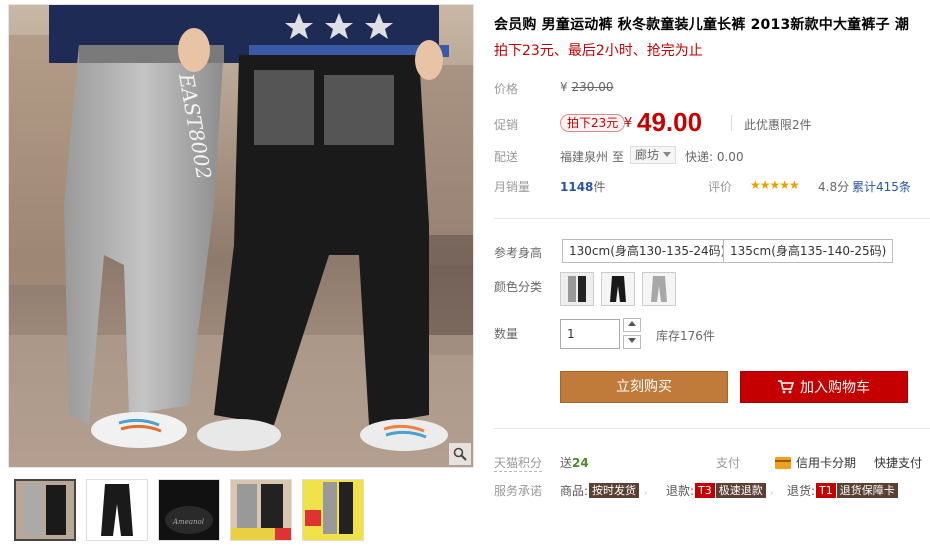  I want to click on product-title: 会员购 男童运动裤 秋冬款童装儿童长裤 2013新款中大童裤子 潮, so click(702, 25).